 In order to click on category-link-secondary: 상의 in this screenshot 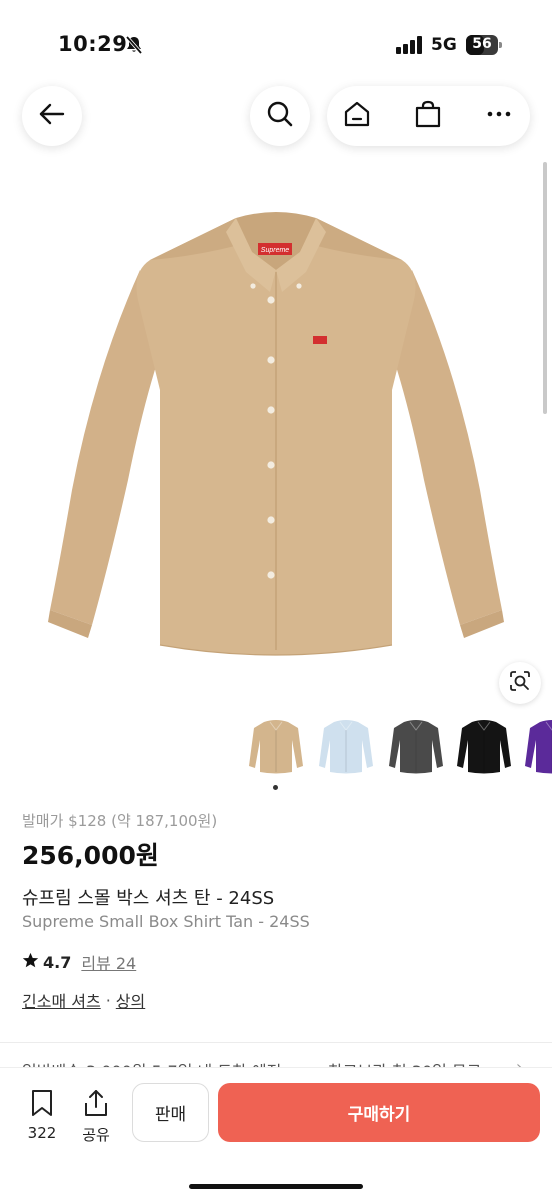, I will do `click(130, 1000)`.